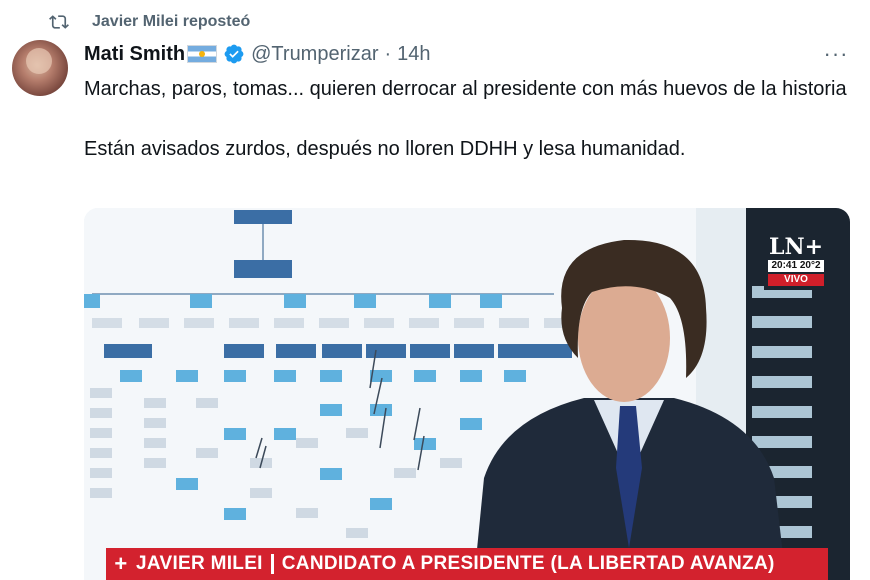 This screenshot has height=580, width=870. What do you see at coordinates (59, 22) in the screenshot?
I see `repost-icon` at bounding box center [59, 22].